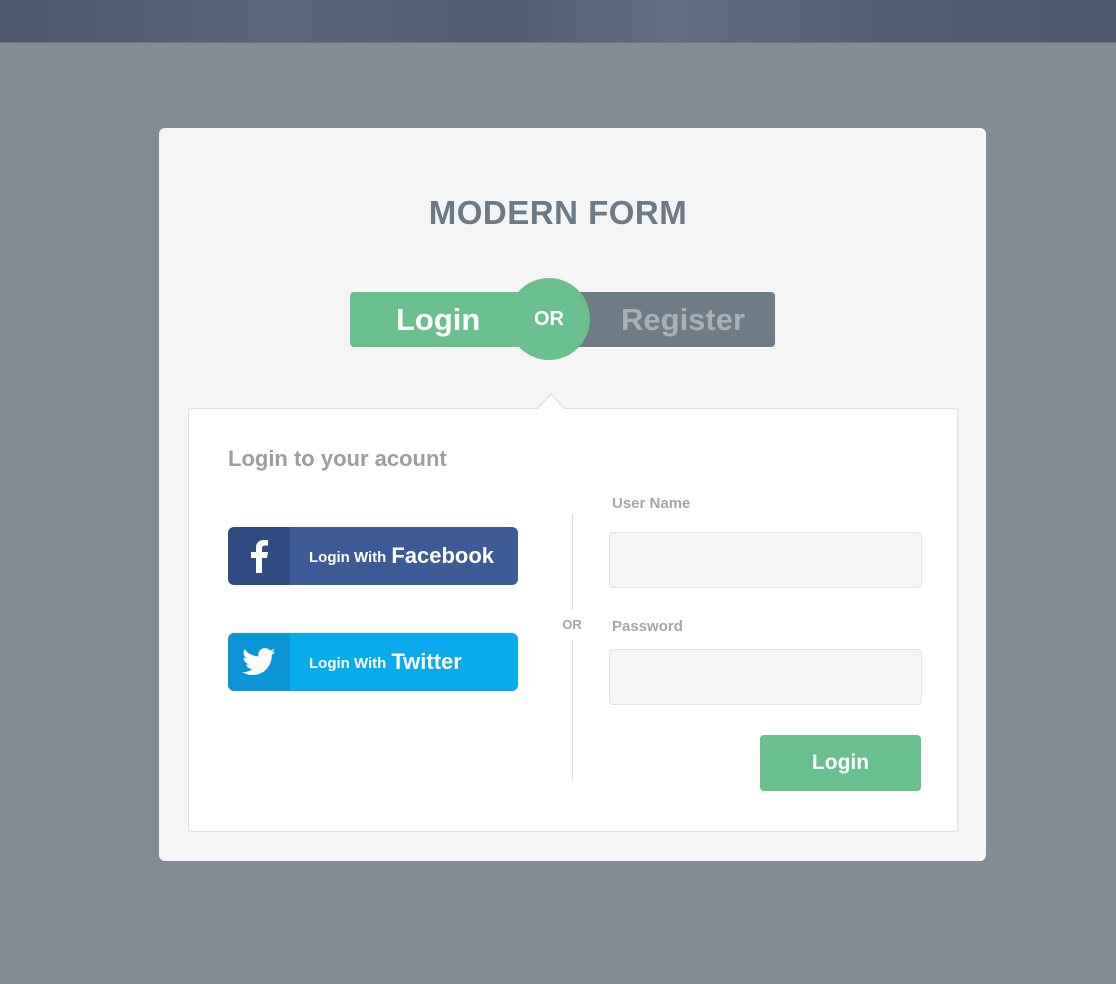 The image size is (1116, 984). Describe the element at coordinates (765, 677) in the screenshot. I see `password-input` at that location.